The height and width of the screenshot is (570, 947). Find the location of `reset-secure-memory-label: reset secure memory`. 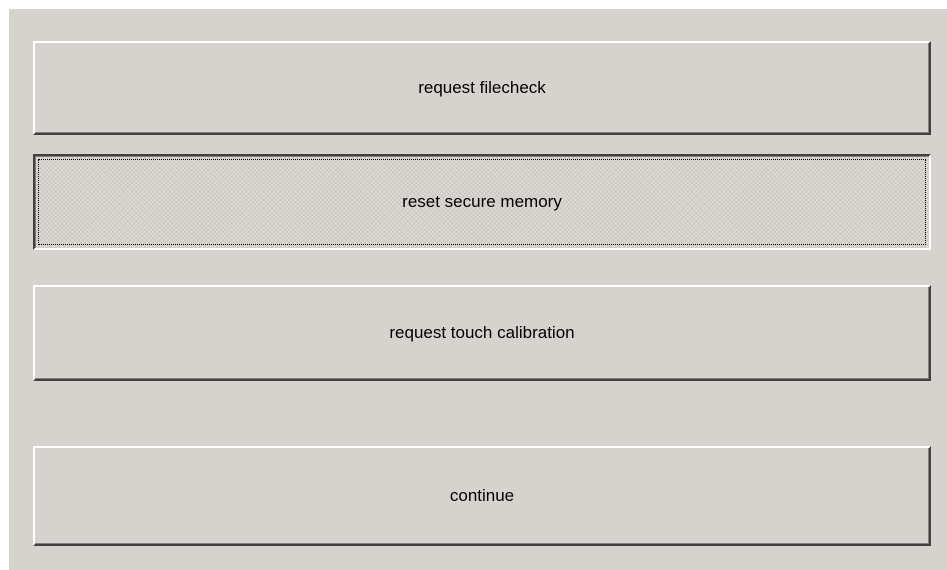

reset-secure-memory-label: reset secure memory is located at coordinates (482, 201).